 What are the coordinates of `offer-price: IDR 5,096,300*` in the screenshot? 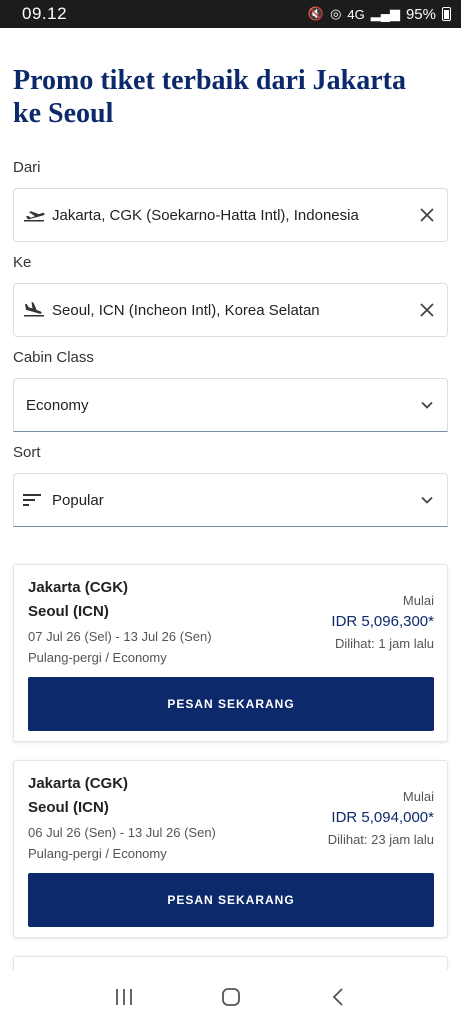 It's located at (382, 621).